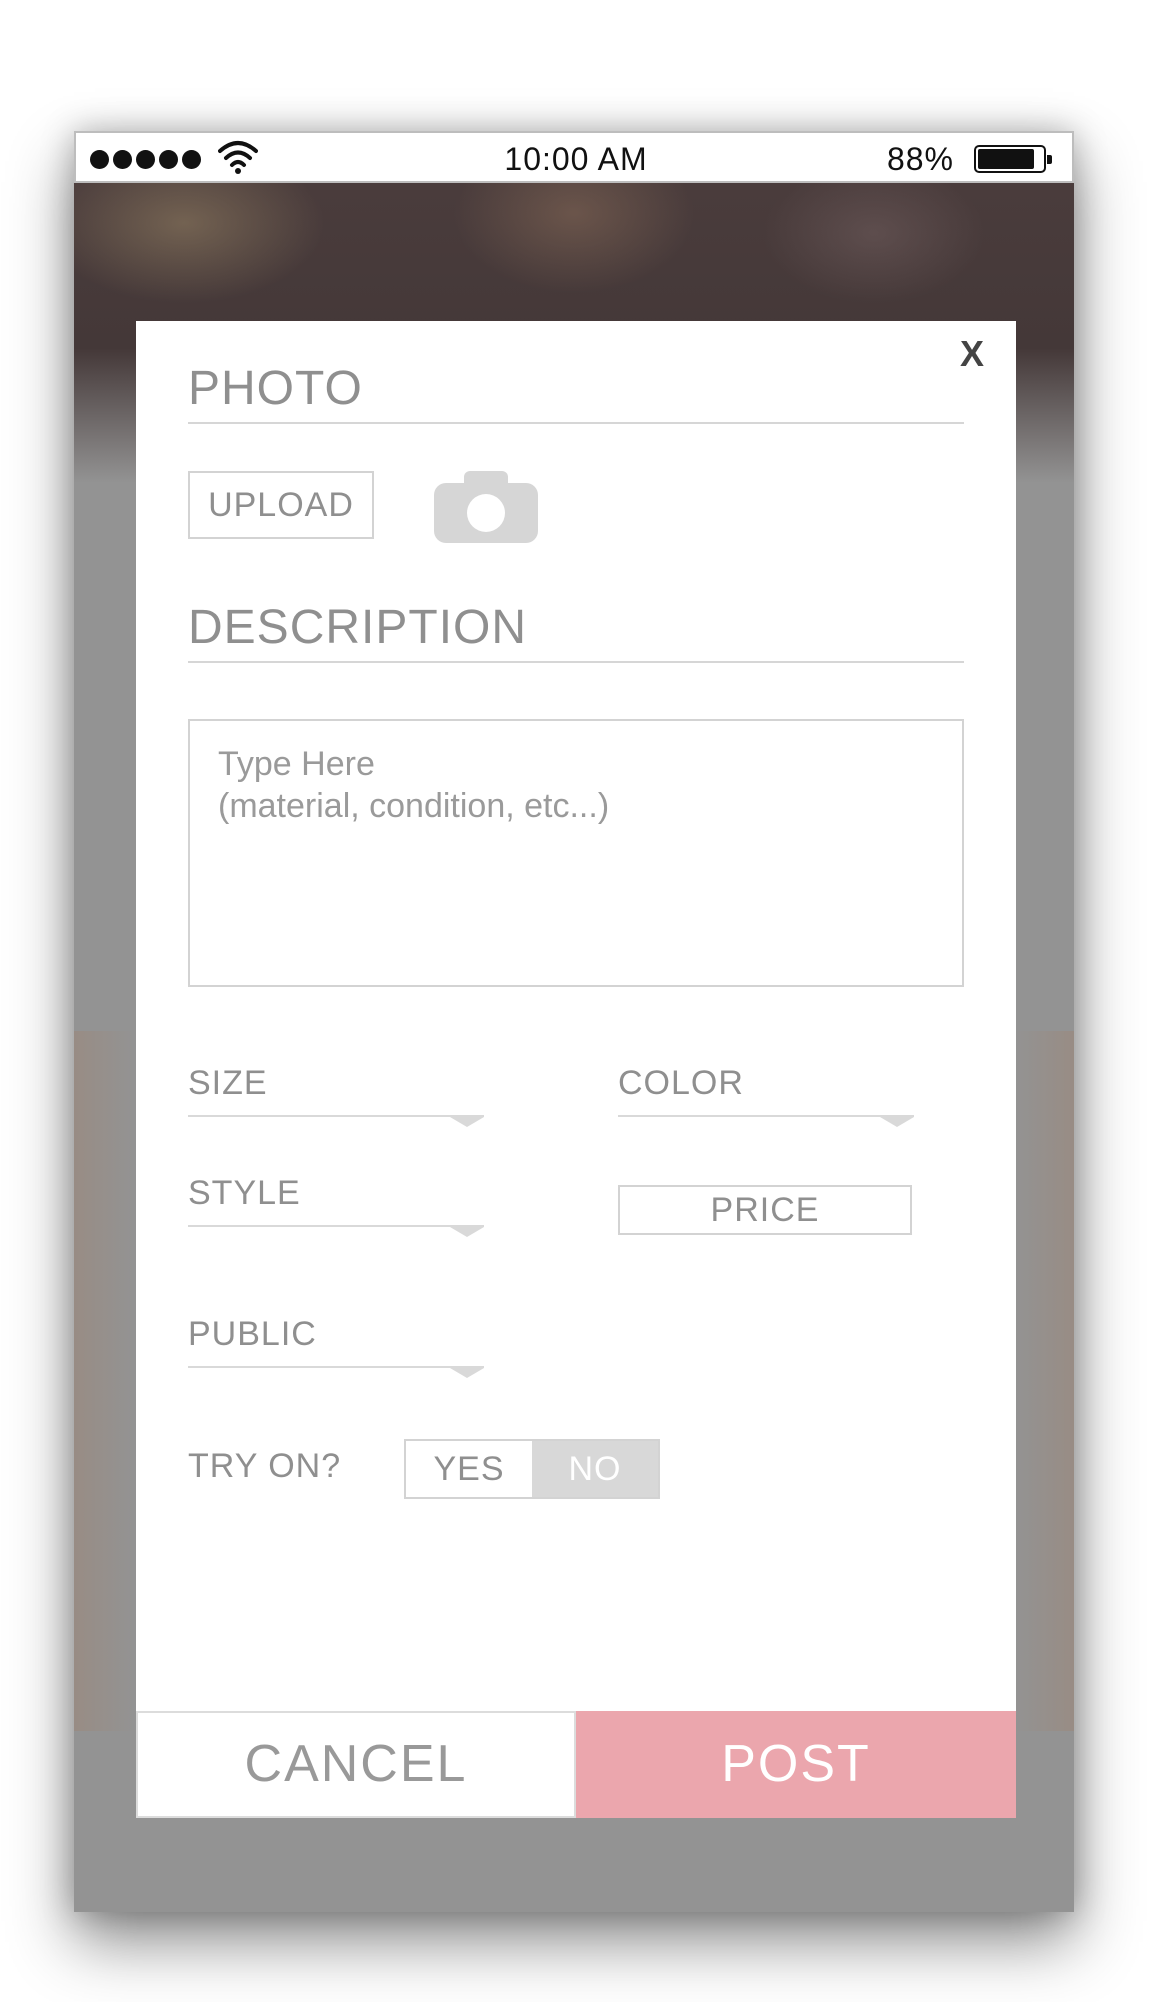  I want to click on color-label: COLOR, so click(681, 1083).